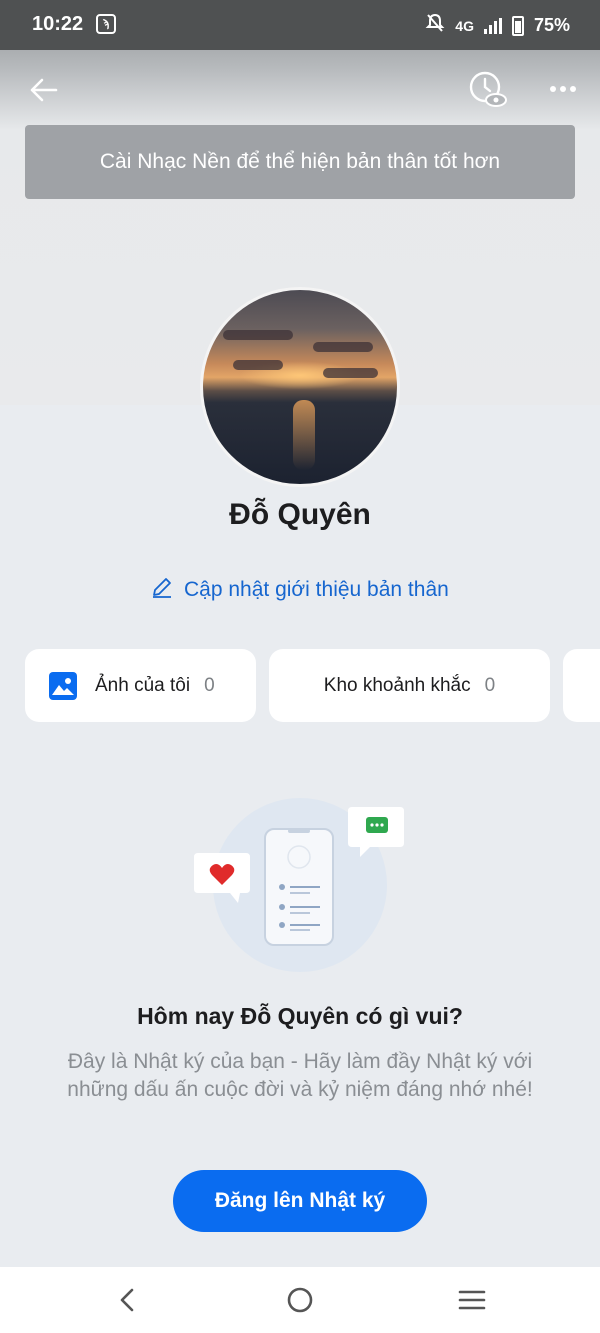 This screenshot has width=600, height=1333. I want to click on back-arrow-icon, so click(44, 90).